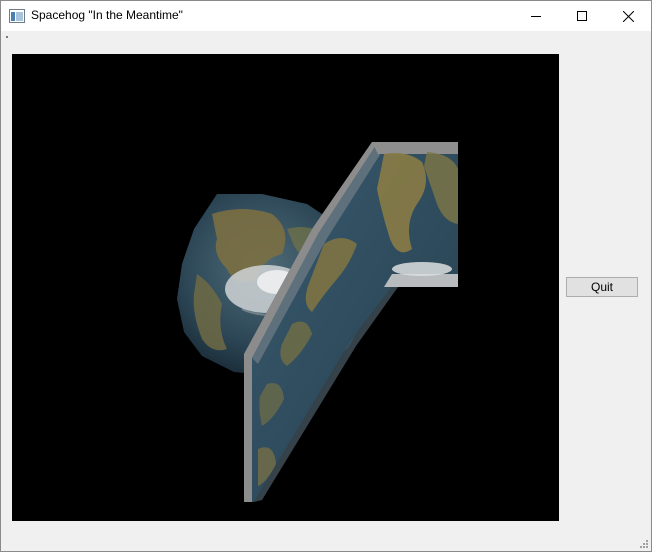  I want to click on quit-button: Quit, so click(602, 287).